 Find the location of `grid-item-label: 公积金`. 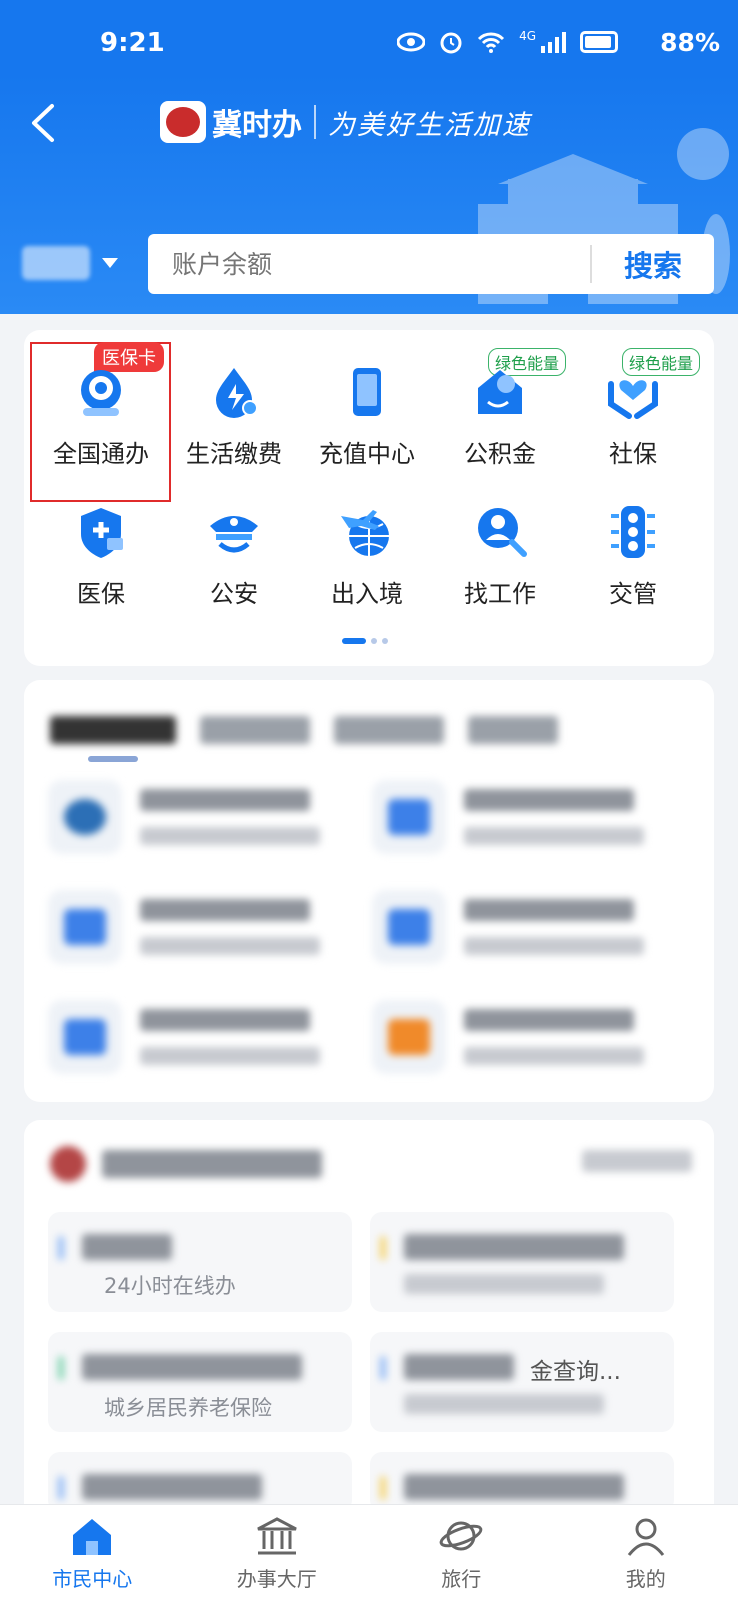

grid-item-label: 公积金 is located at coordinates (500, 454).